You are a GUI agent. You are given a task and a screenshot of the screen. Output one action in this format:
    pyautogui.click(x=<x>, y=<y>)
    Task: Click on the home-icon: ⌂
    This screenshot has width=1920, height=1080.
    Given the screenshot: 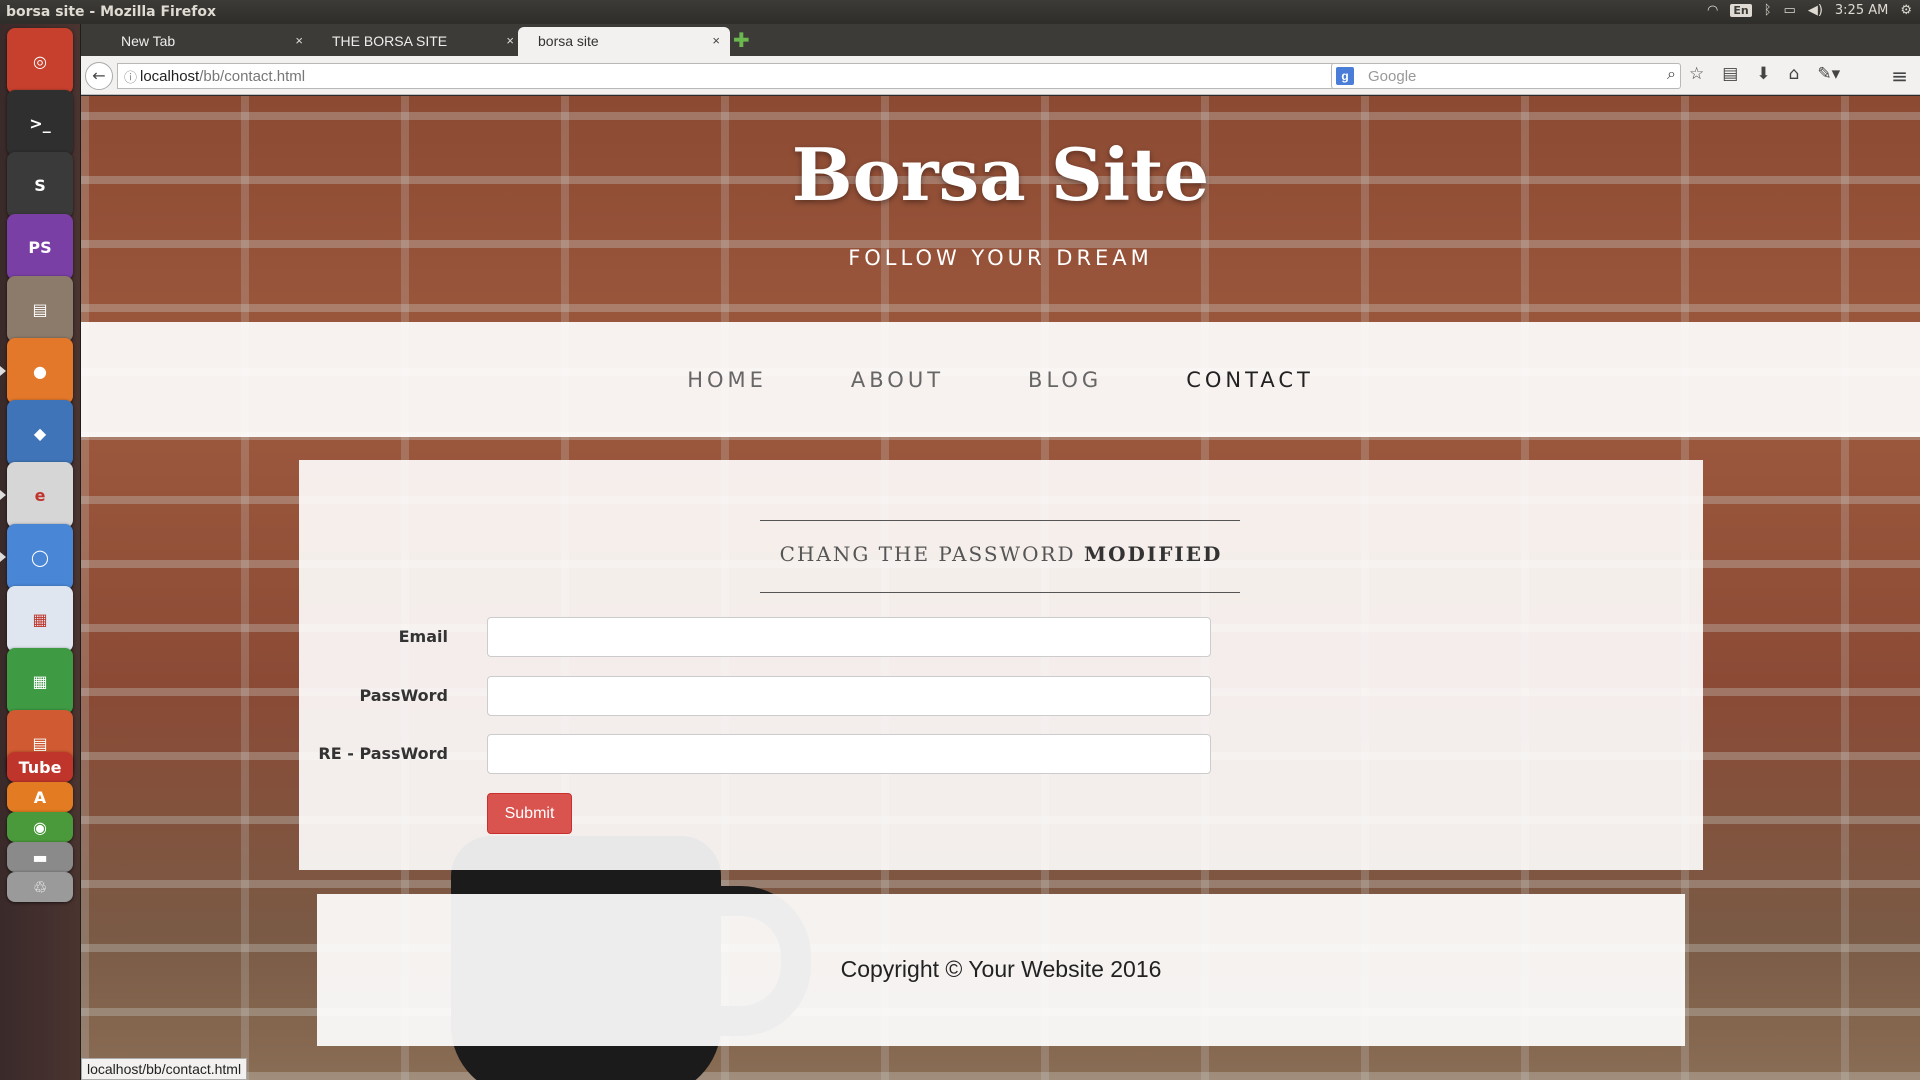 What is the action you would take?
    pyautogui.click(x=1794, y=74)
    